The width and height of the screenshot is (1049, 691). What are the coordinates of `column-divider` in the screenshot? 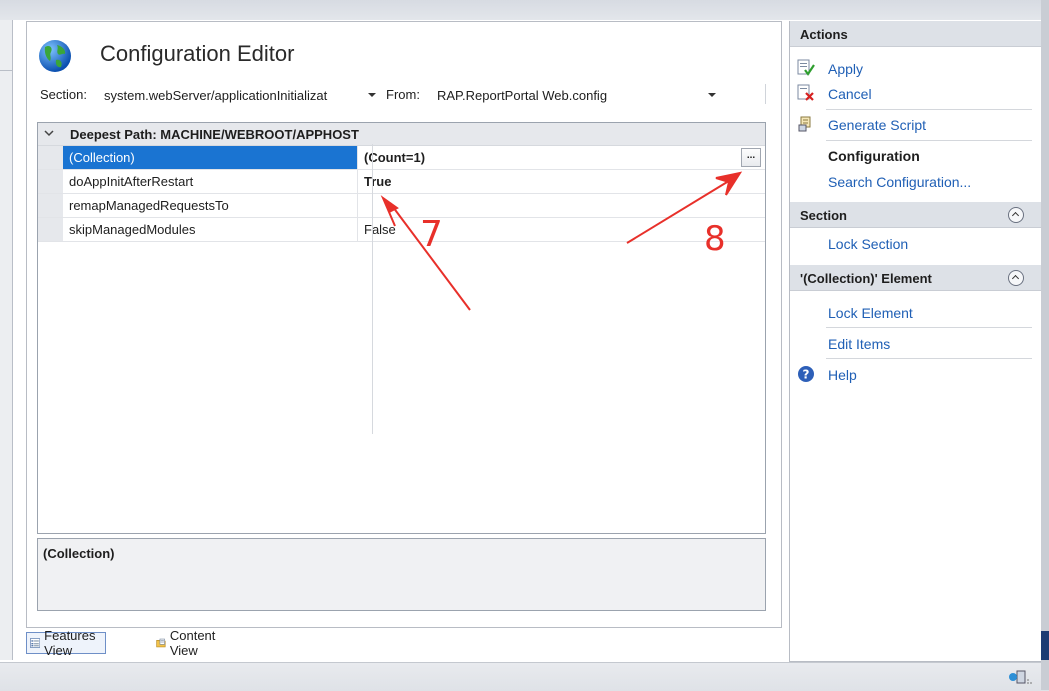 It's located at (372, 289).